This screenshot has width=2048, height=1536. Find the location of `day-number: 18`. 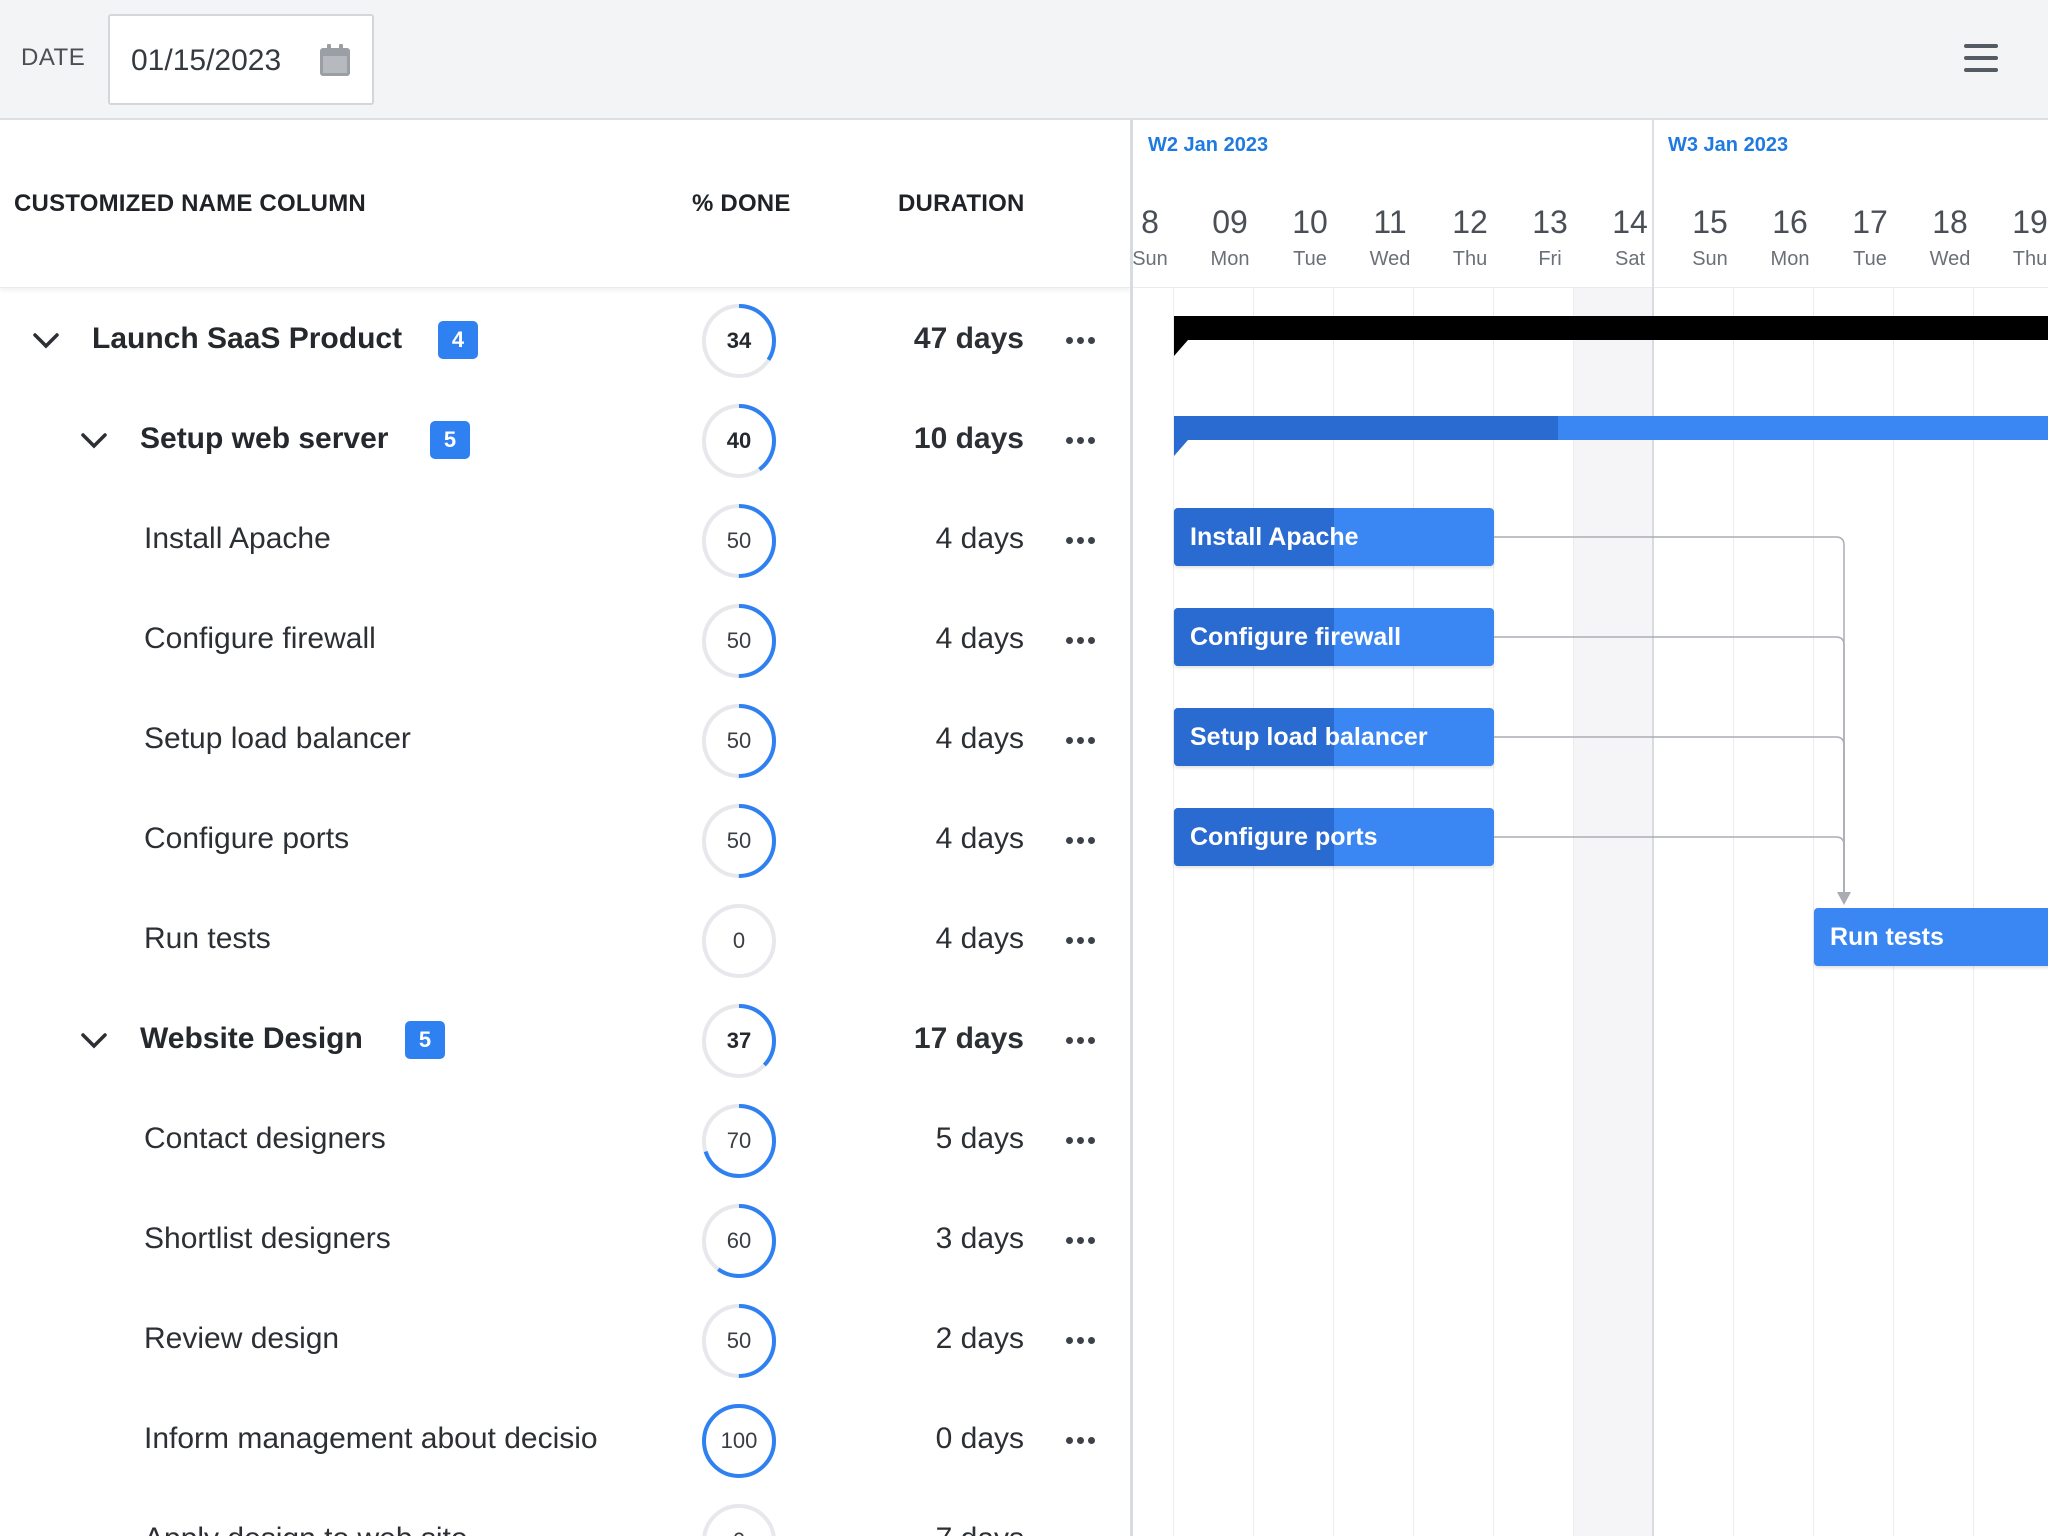

day-number: 18 is located at coordinates (1950, 222).